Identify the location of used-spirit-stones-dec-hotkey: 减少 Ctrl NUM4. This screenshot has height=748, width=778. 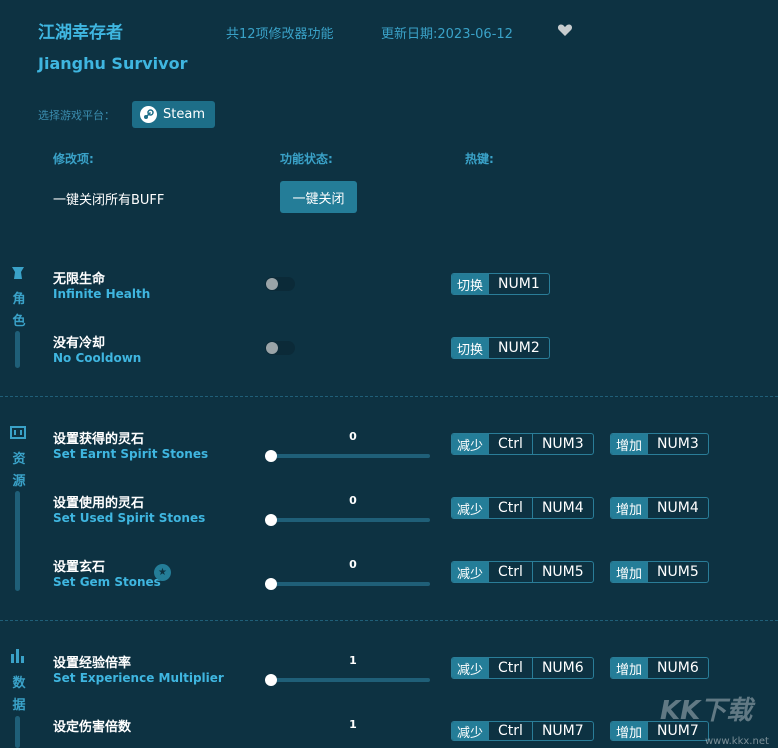
(522, 508).